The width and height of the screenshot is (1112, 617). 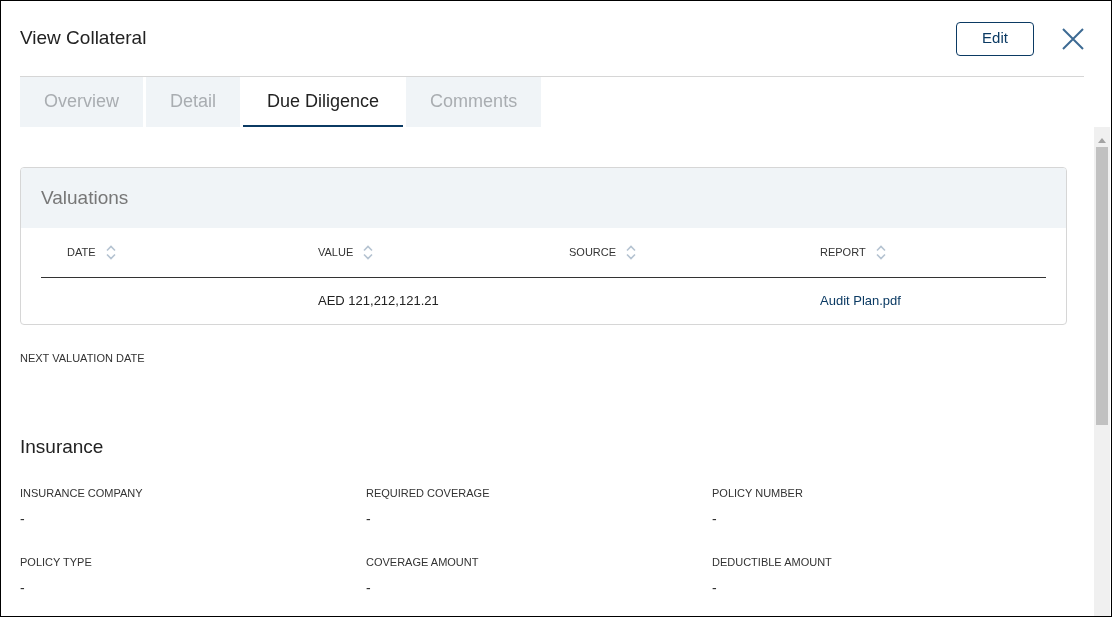 What do you see at coordinates (62, 446) in the screenshot?
I see `section-title: Insurance` at bounding box center [62, 446].